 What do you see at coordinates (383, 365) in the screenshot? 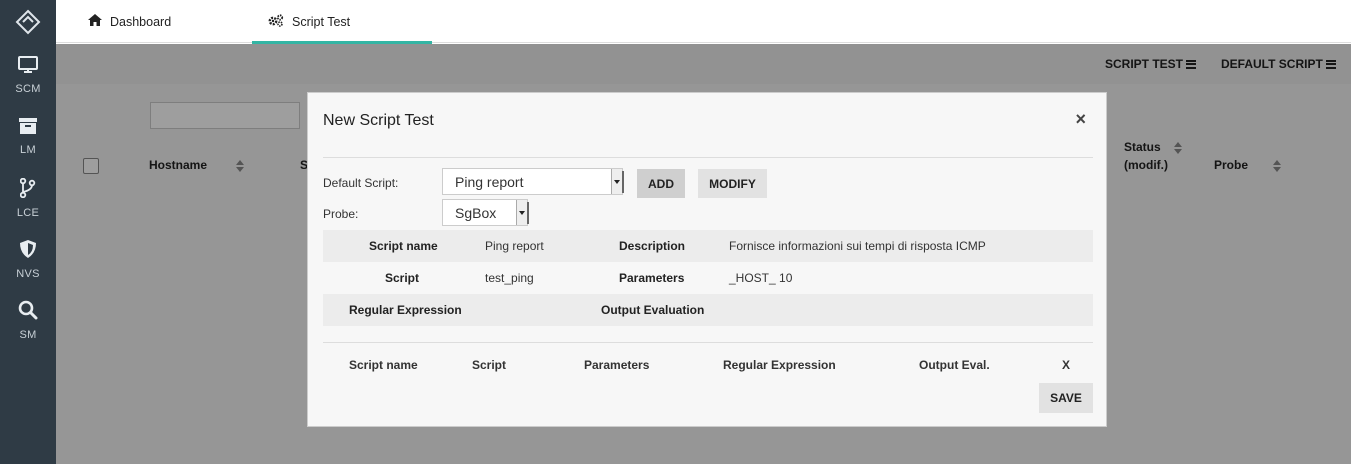
I see `header-script-name: Script name` at bounding box center [383, 365].